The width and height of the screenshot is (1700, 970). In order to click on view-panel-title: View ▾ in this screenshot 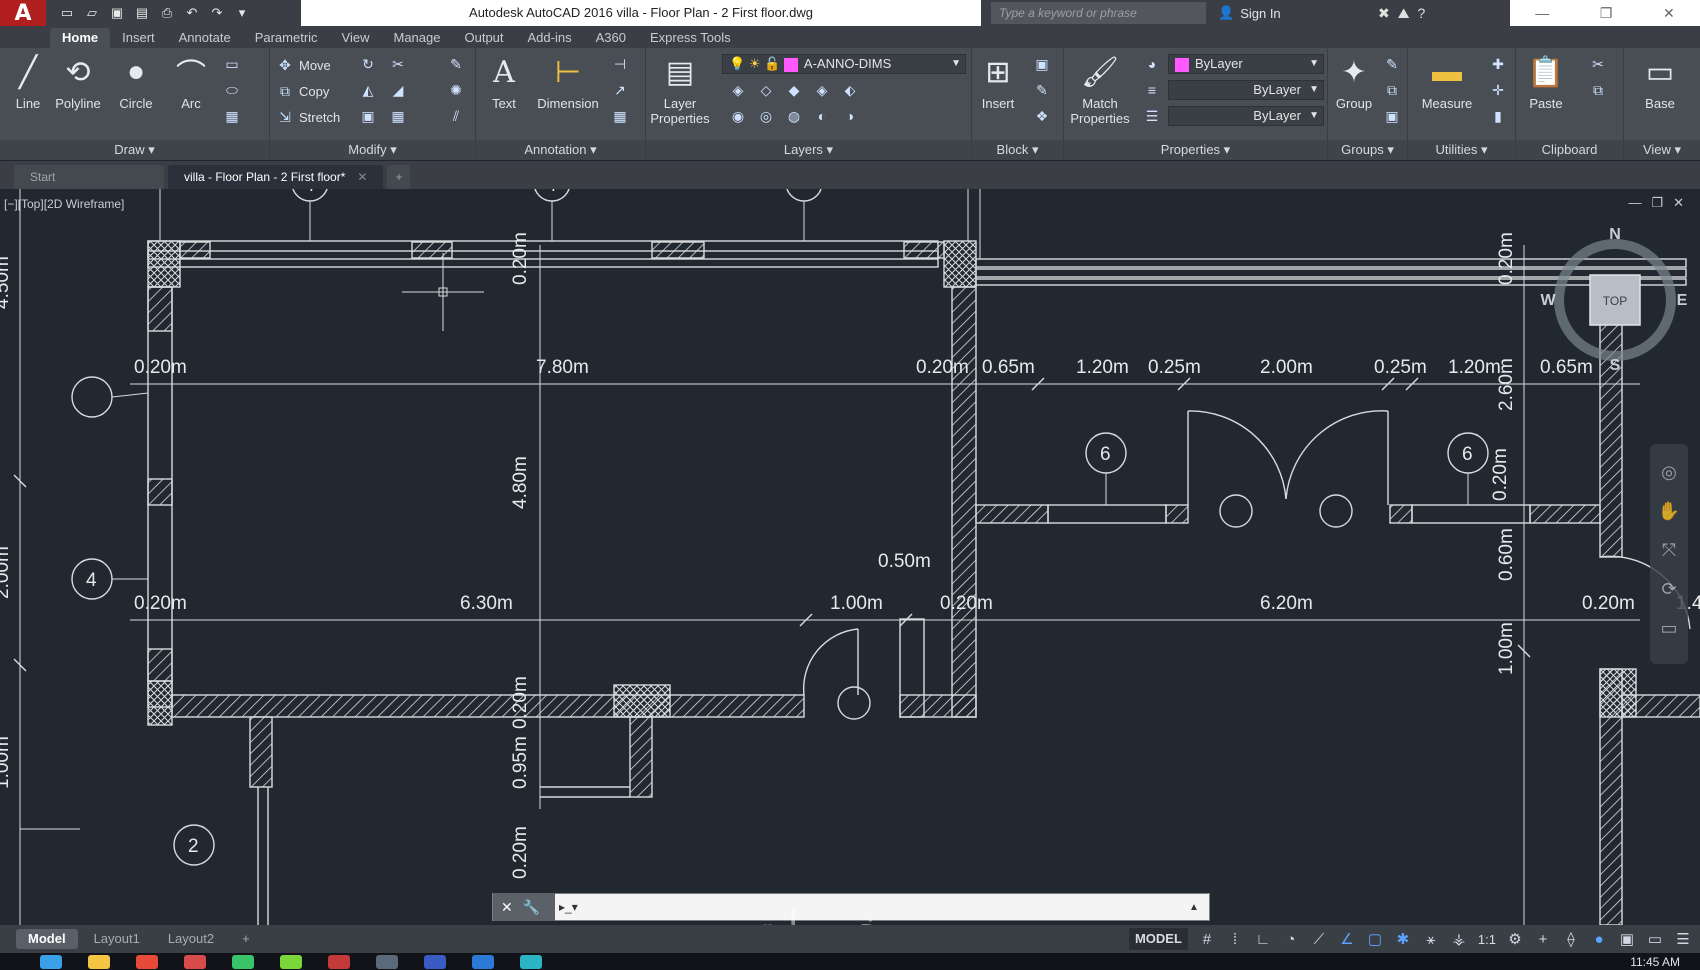, I will do `click(1662, 150)`.